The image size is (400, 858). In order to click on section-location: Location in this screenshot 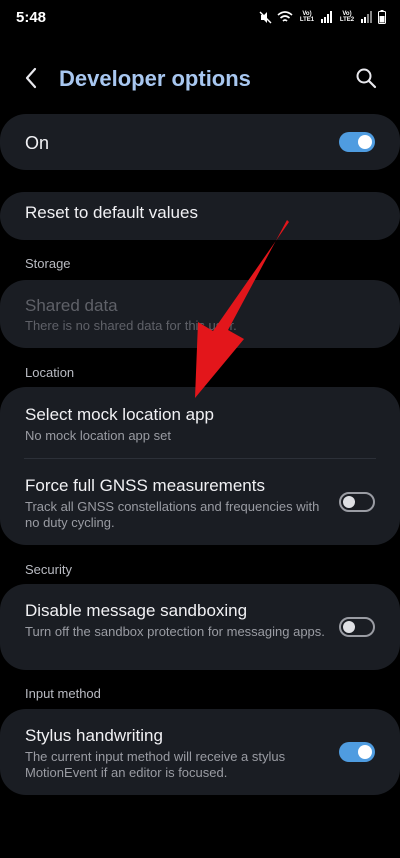, I will do `click(50, 372)`.